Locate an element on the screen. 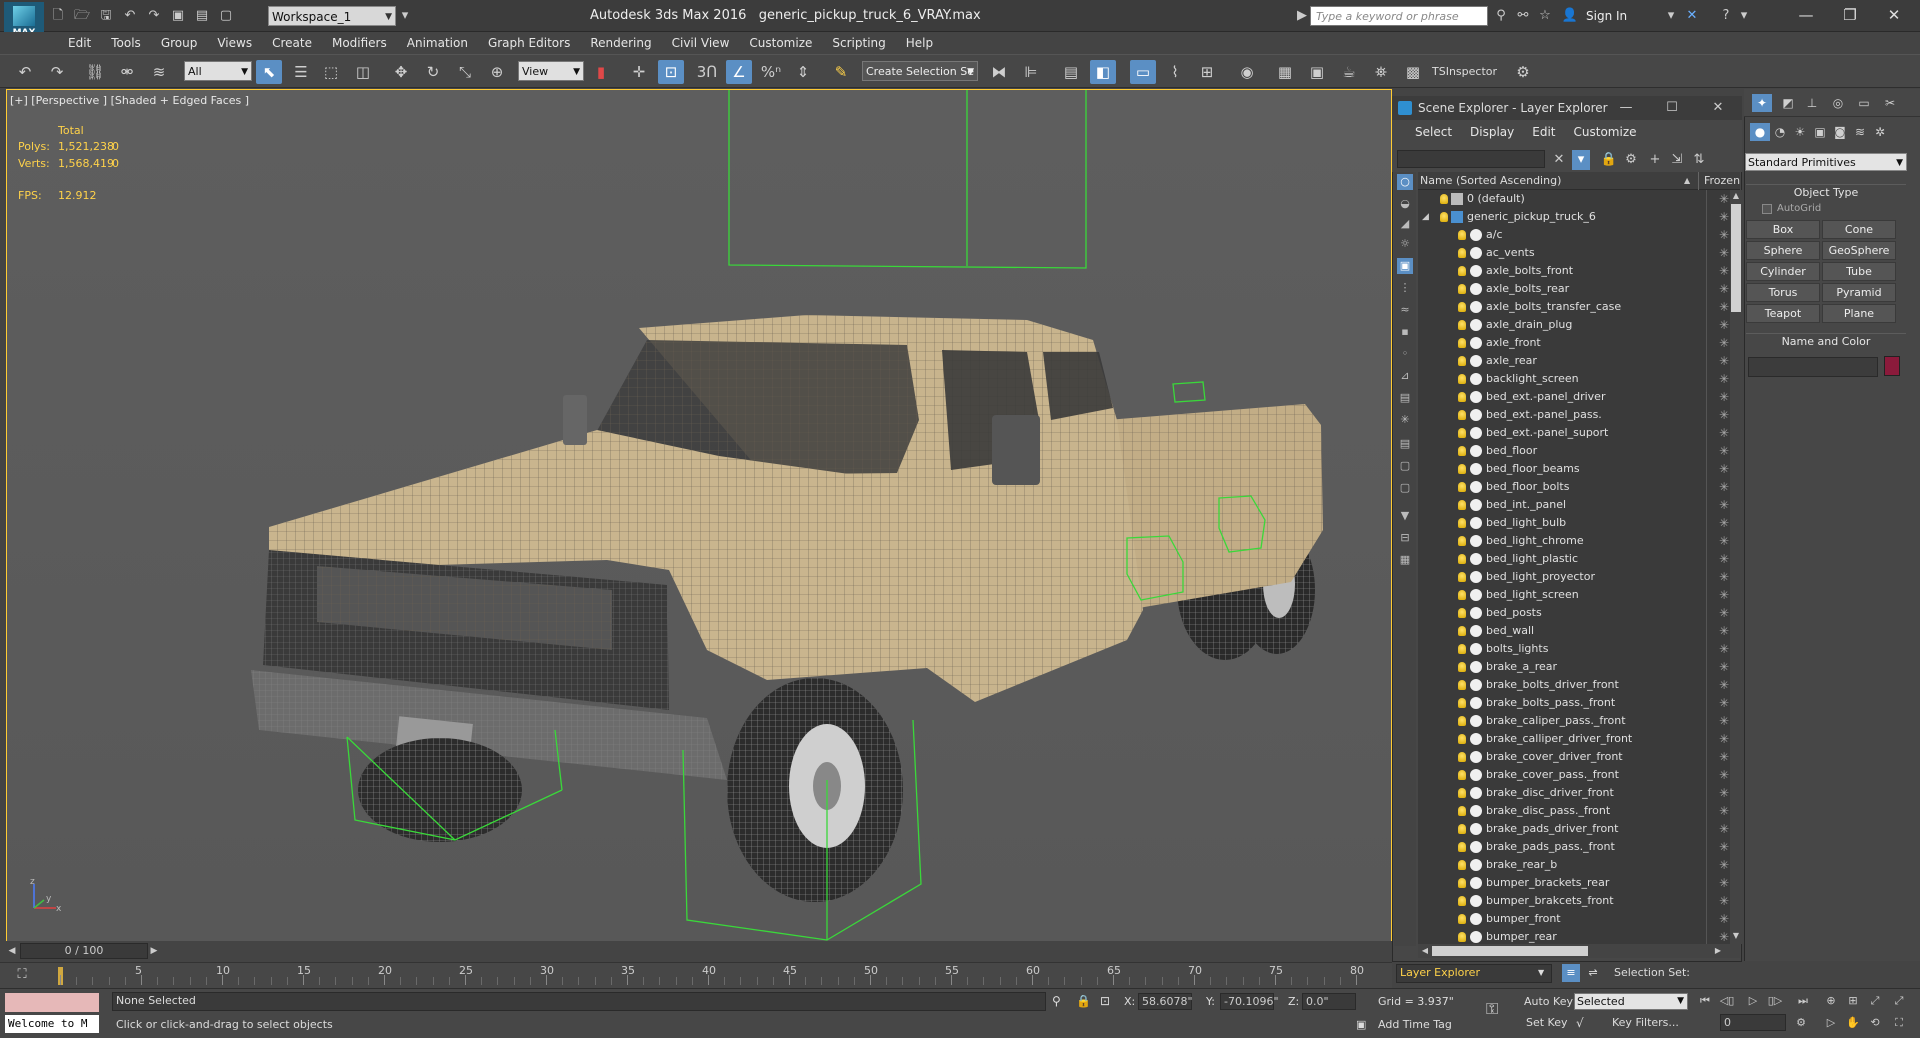  angle-snap-icon: ∠ is located at coordinates (739, 72).